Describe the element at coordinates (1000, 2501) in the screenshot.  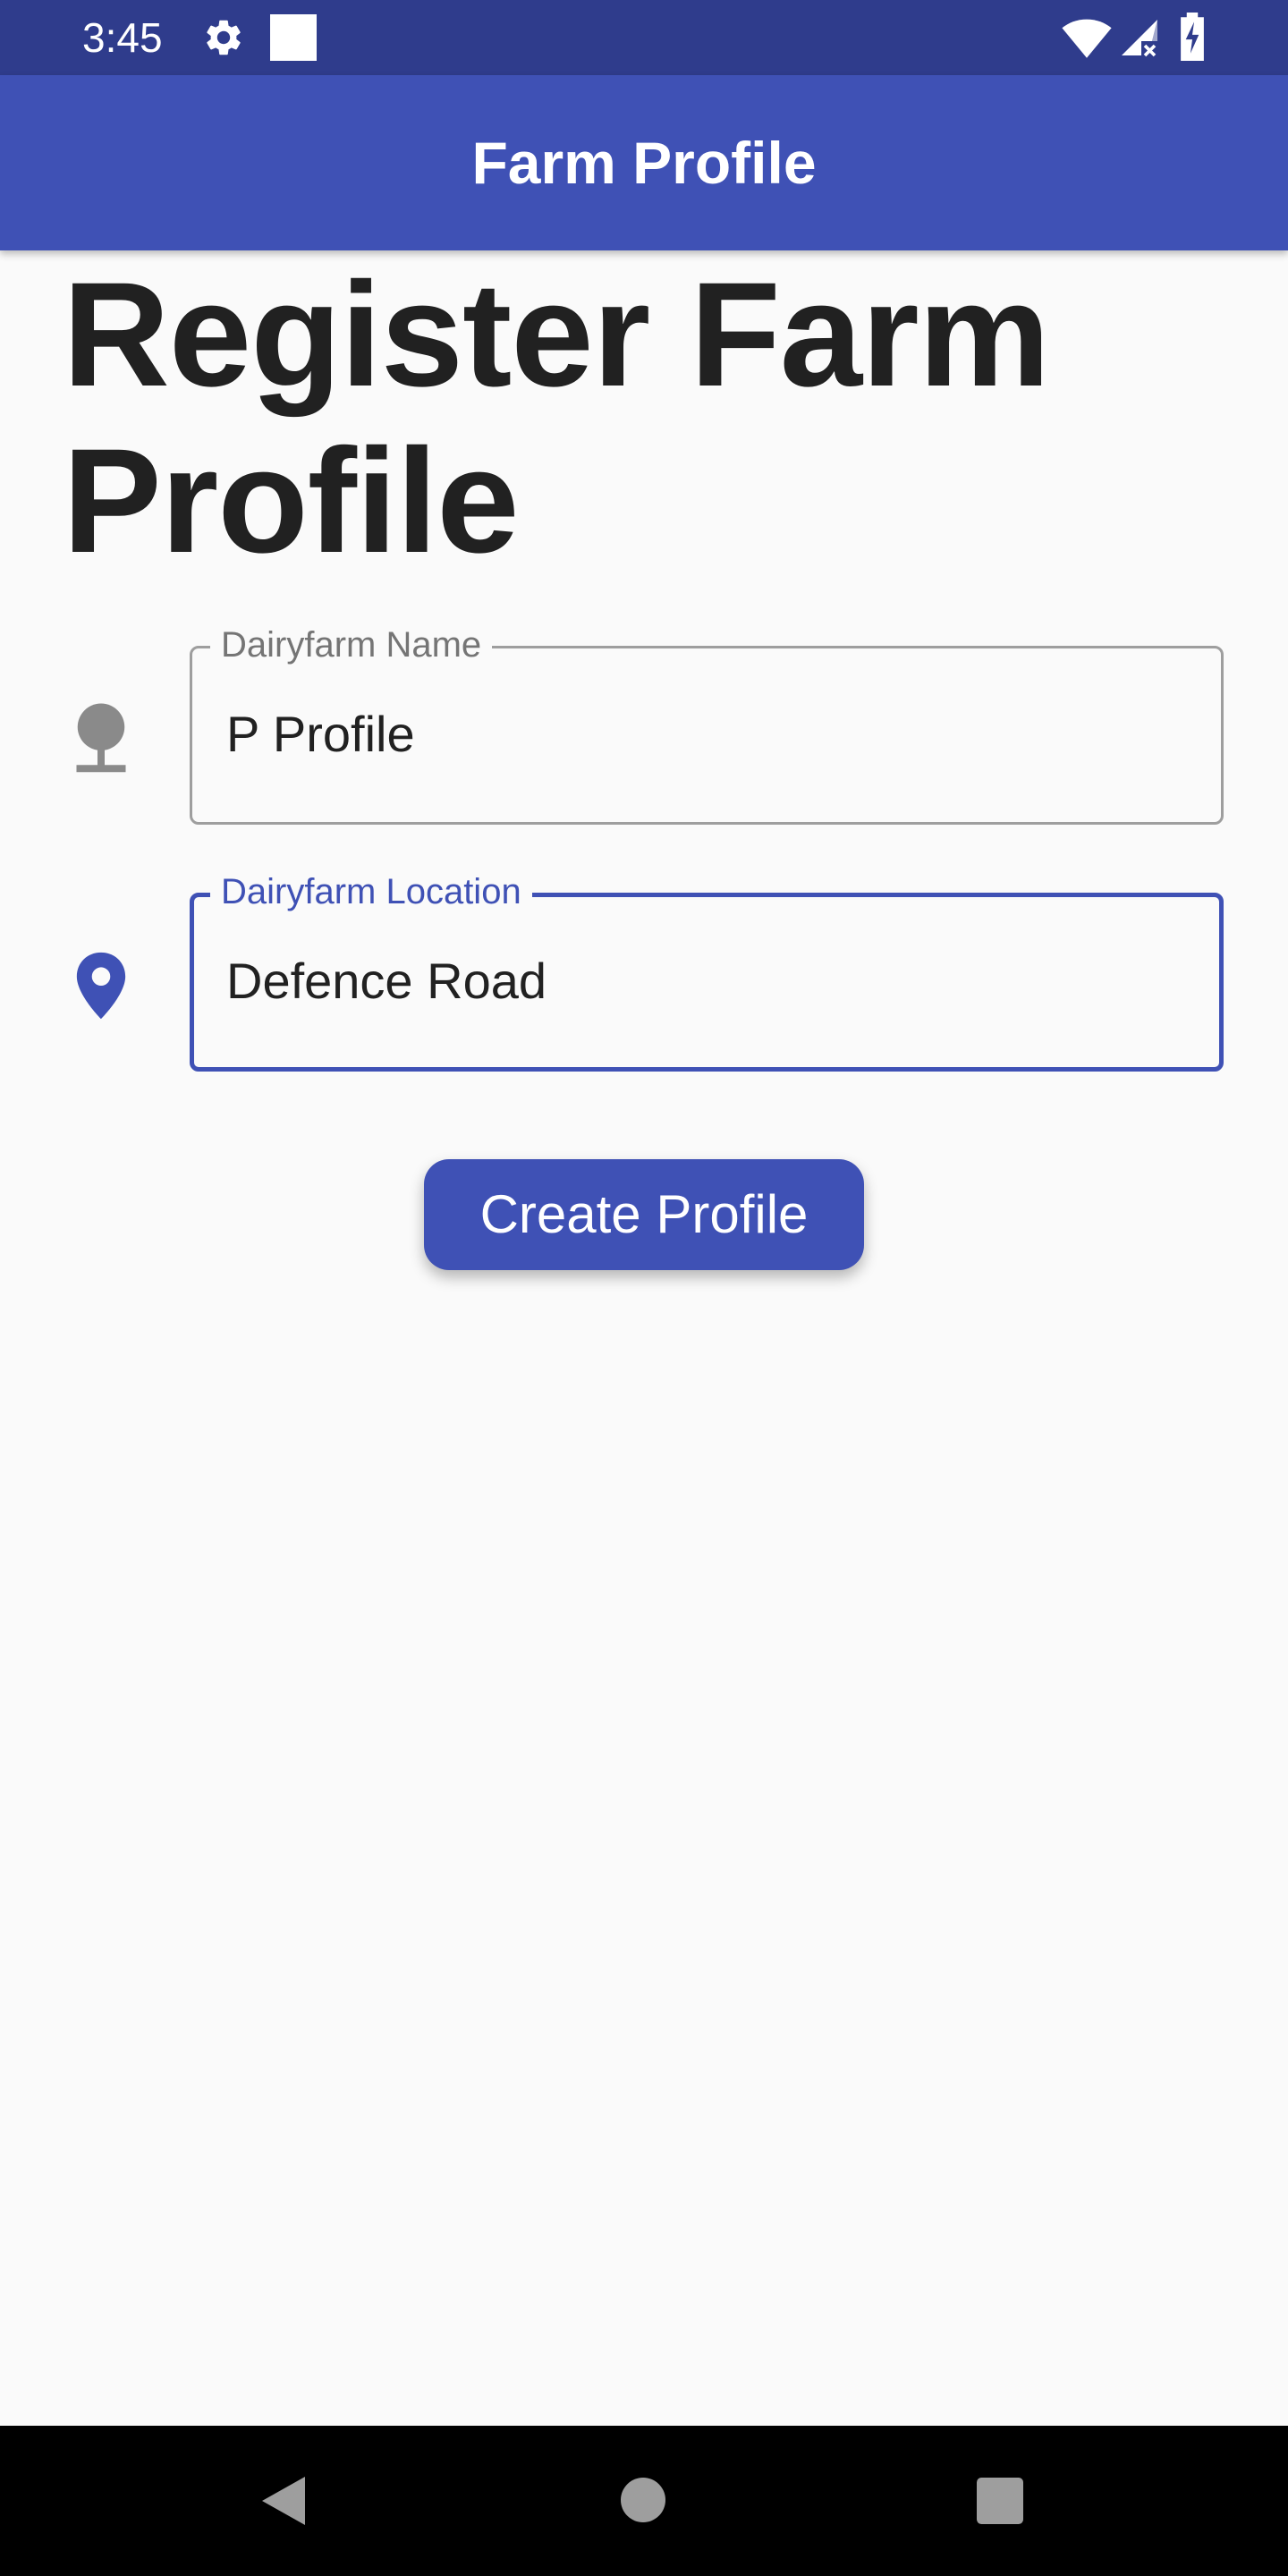
I see `recents-icon` at that location.